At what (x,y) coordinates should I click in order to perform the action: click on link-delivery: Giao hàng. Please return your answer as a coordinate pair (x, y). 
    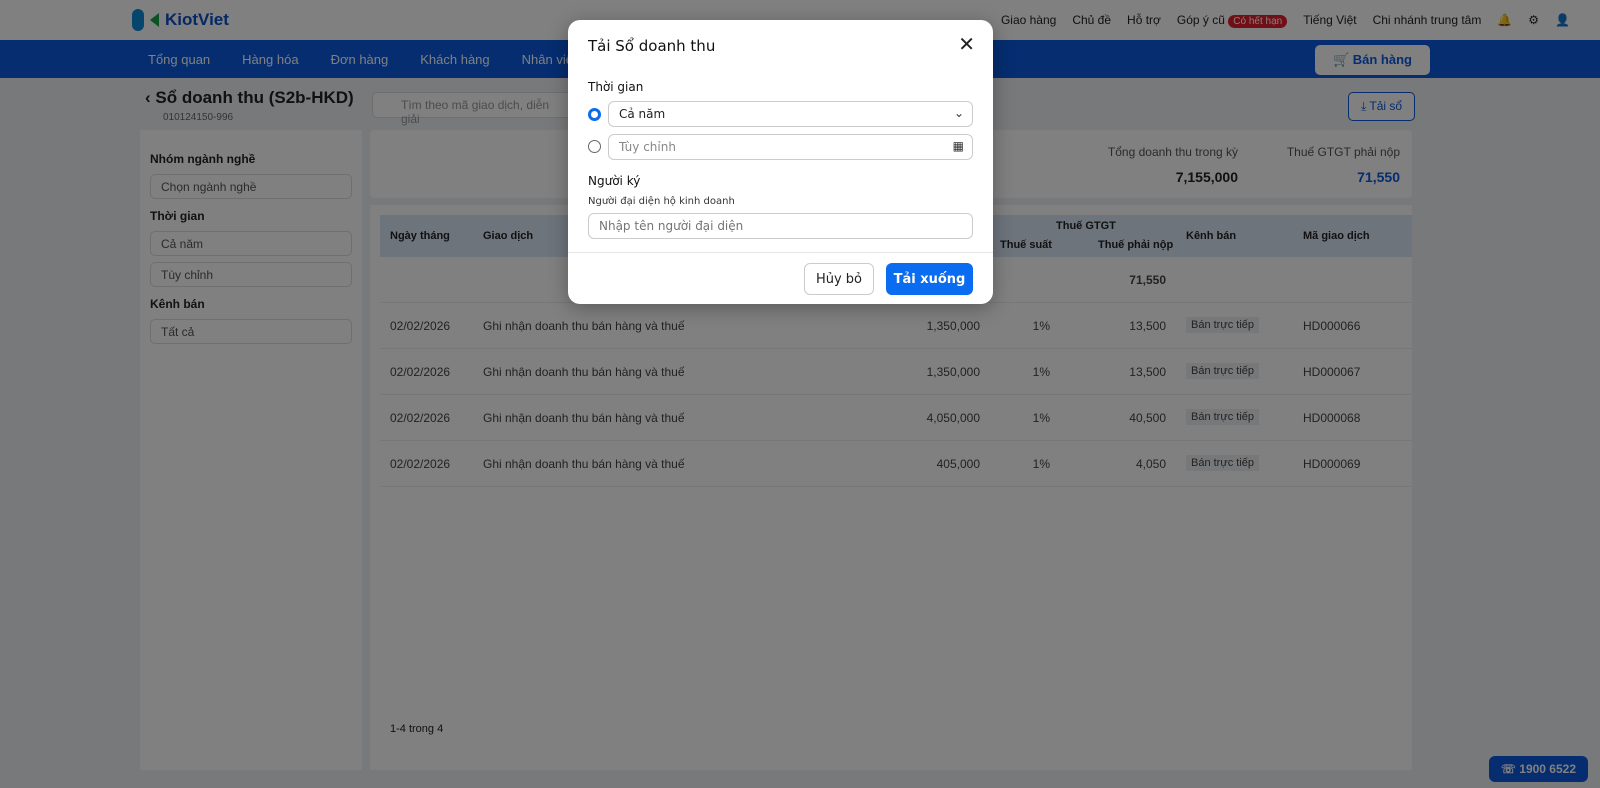
    Looking at the image, I should click on (1028, 20).